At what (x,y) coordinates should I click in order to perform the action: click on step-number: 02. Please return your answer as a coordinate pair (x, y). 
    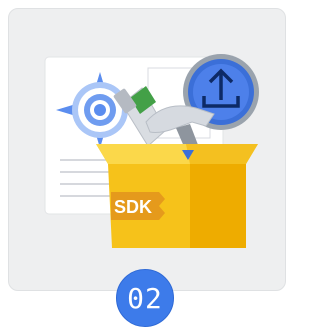
    Looking at the image, I should click on (145, 298).